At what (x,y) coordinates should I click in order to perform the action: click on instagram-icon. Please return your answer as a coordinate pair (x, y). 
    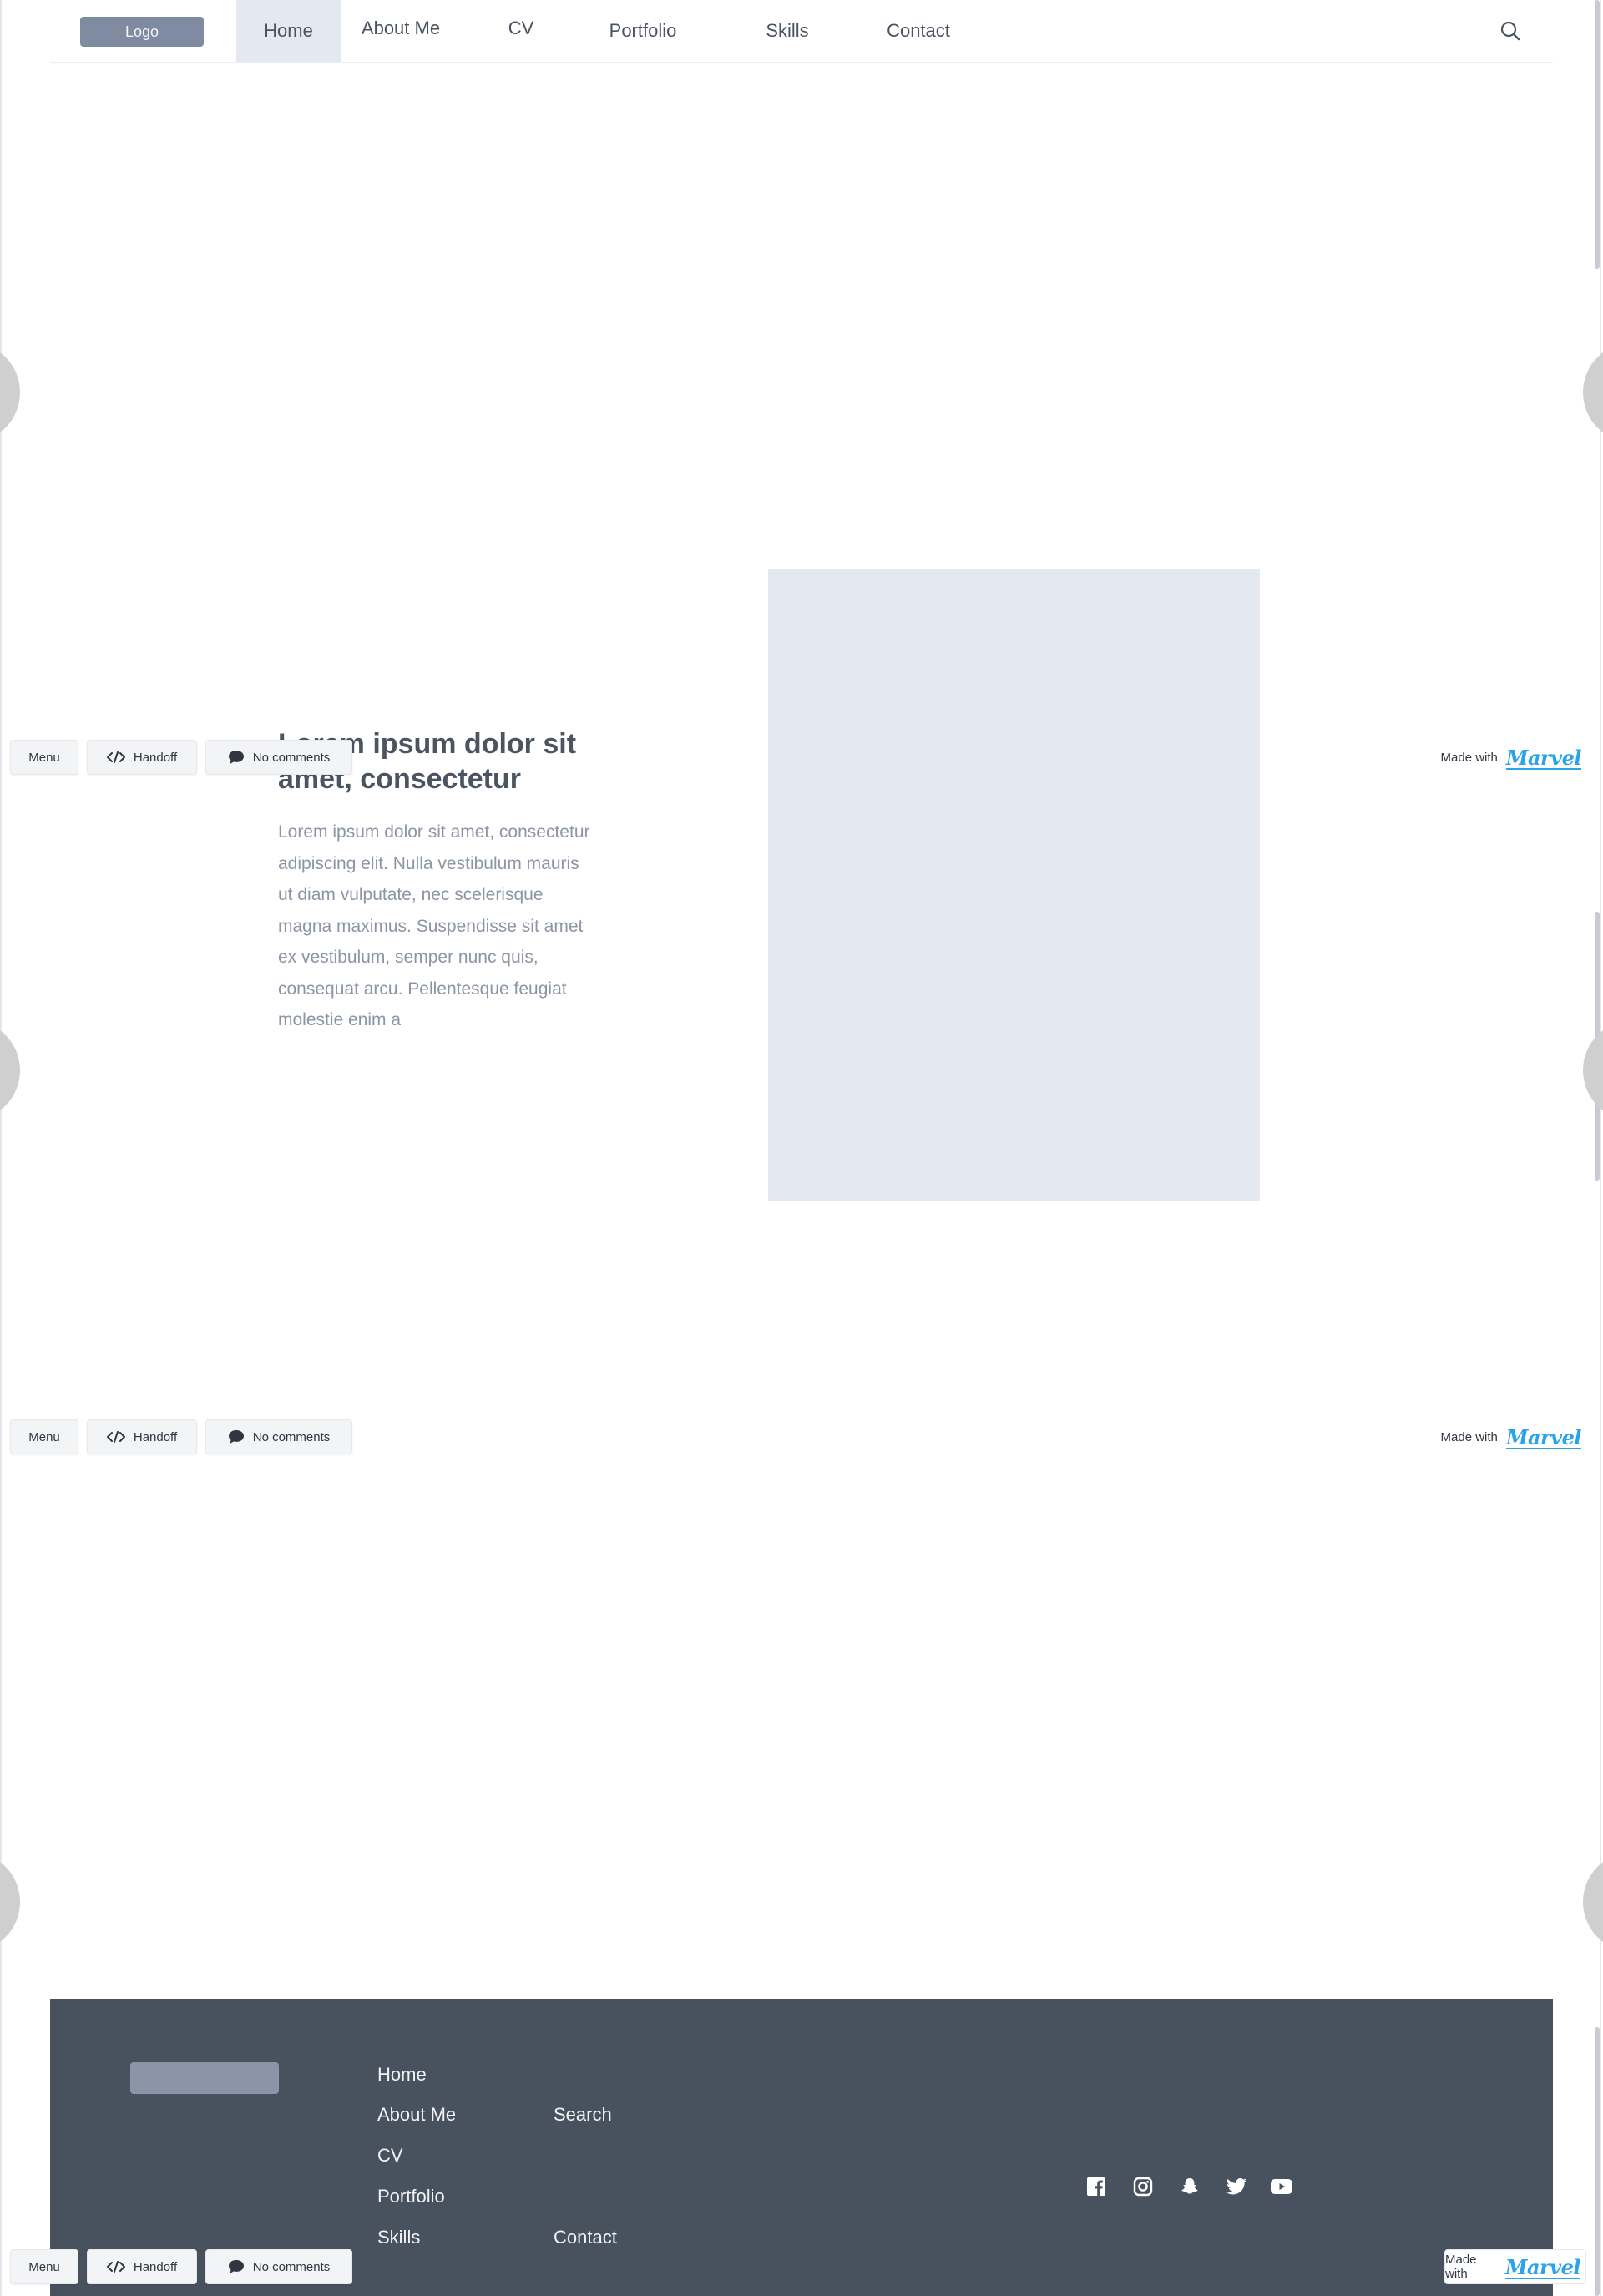
    Looking at the image, I should click on (1142, 2186).